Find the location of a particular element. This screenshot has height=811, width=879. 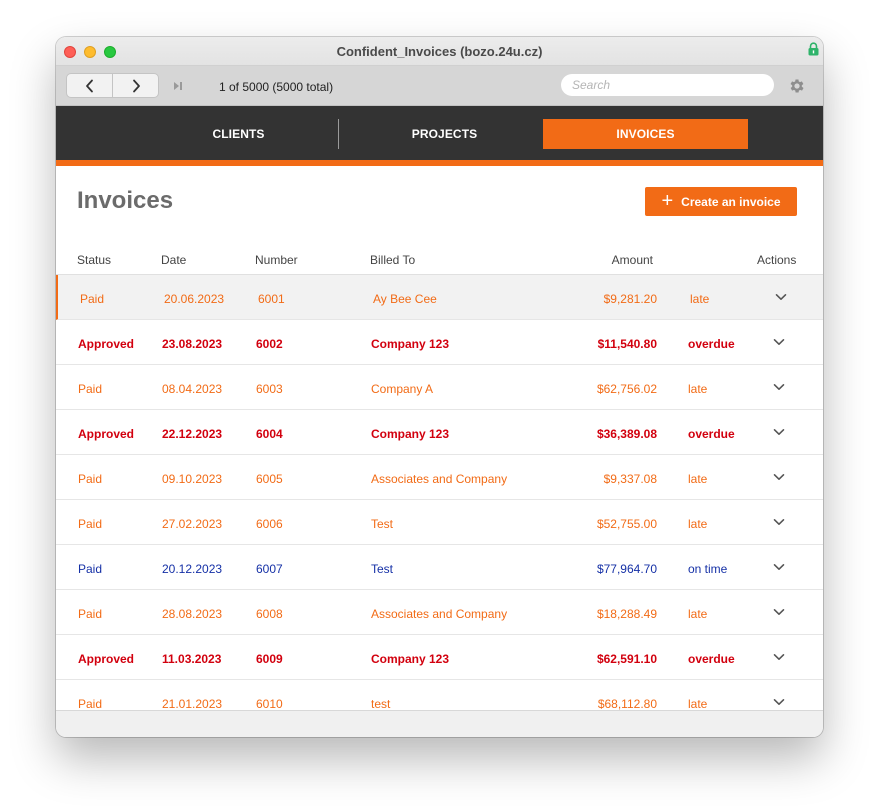

previous-record-button is located at coordinates (89, 85).